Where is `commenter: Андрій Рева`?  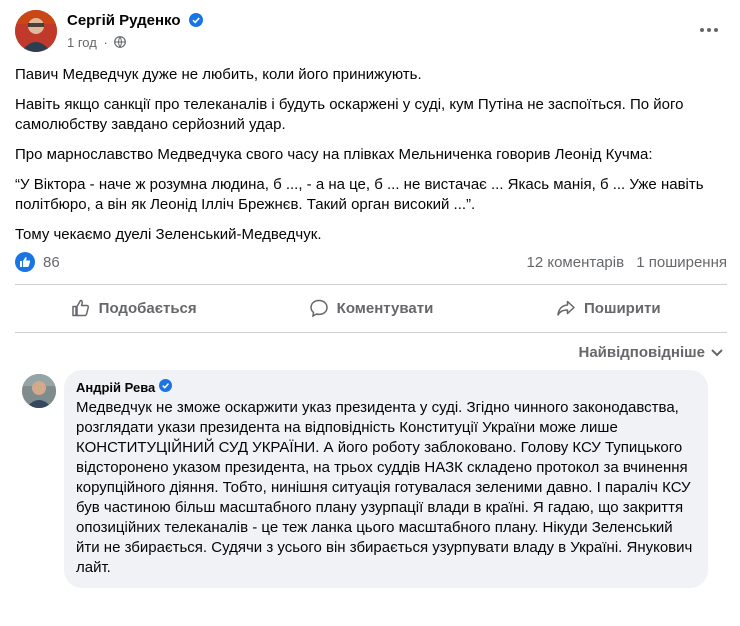
commenter: Андрій Рева is located at coordinates (386, 387).